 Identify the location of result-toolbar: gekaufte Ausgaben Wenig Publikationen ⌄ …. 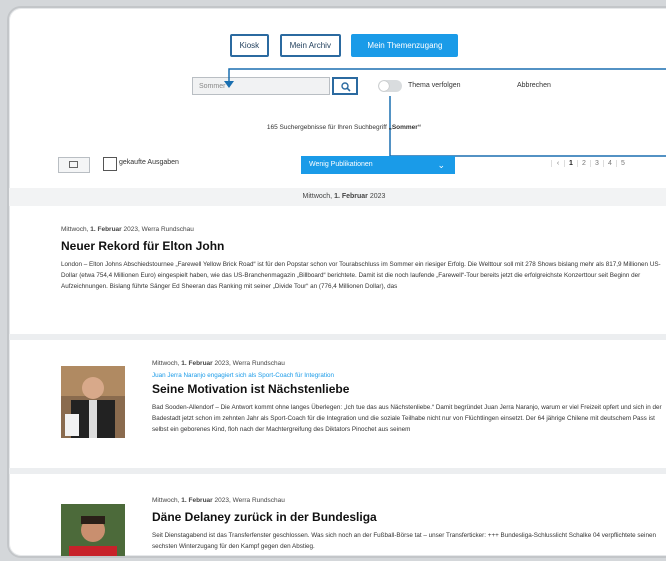
(337, 167).